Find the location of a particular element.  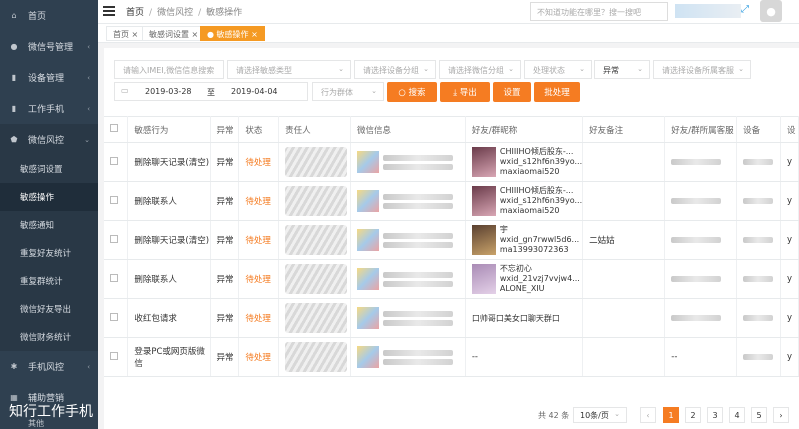

date-separator: 至 is located at coordinates (211, 92).